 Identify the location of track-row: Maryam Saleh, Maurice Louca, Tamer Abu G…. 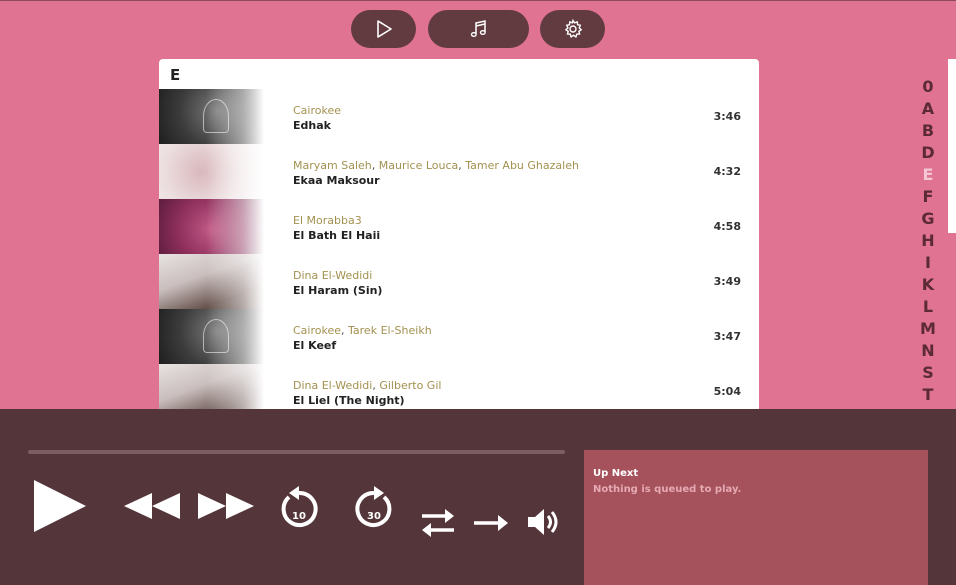
(459, 171).